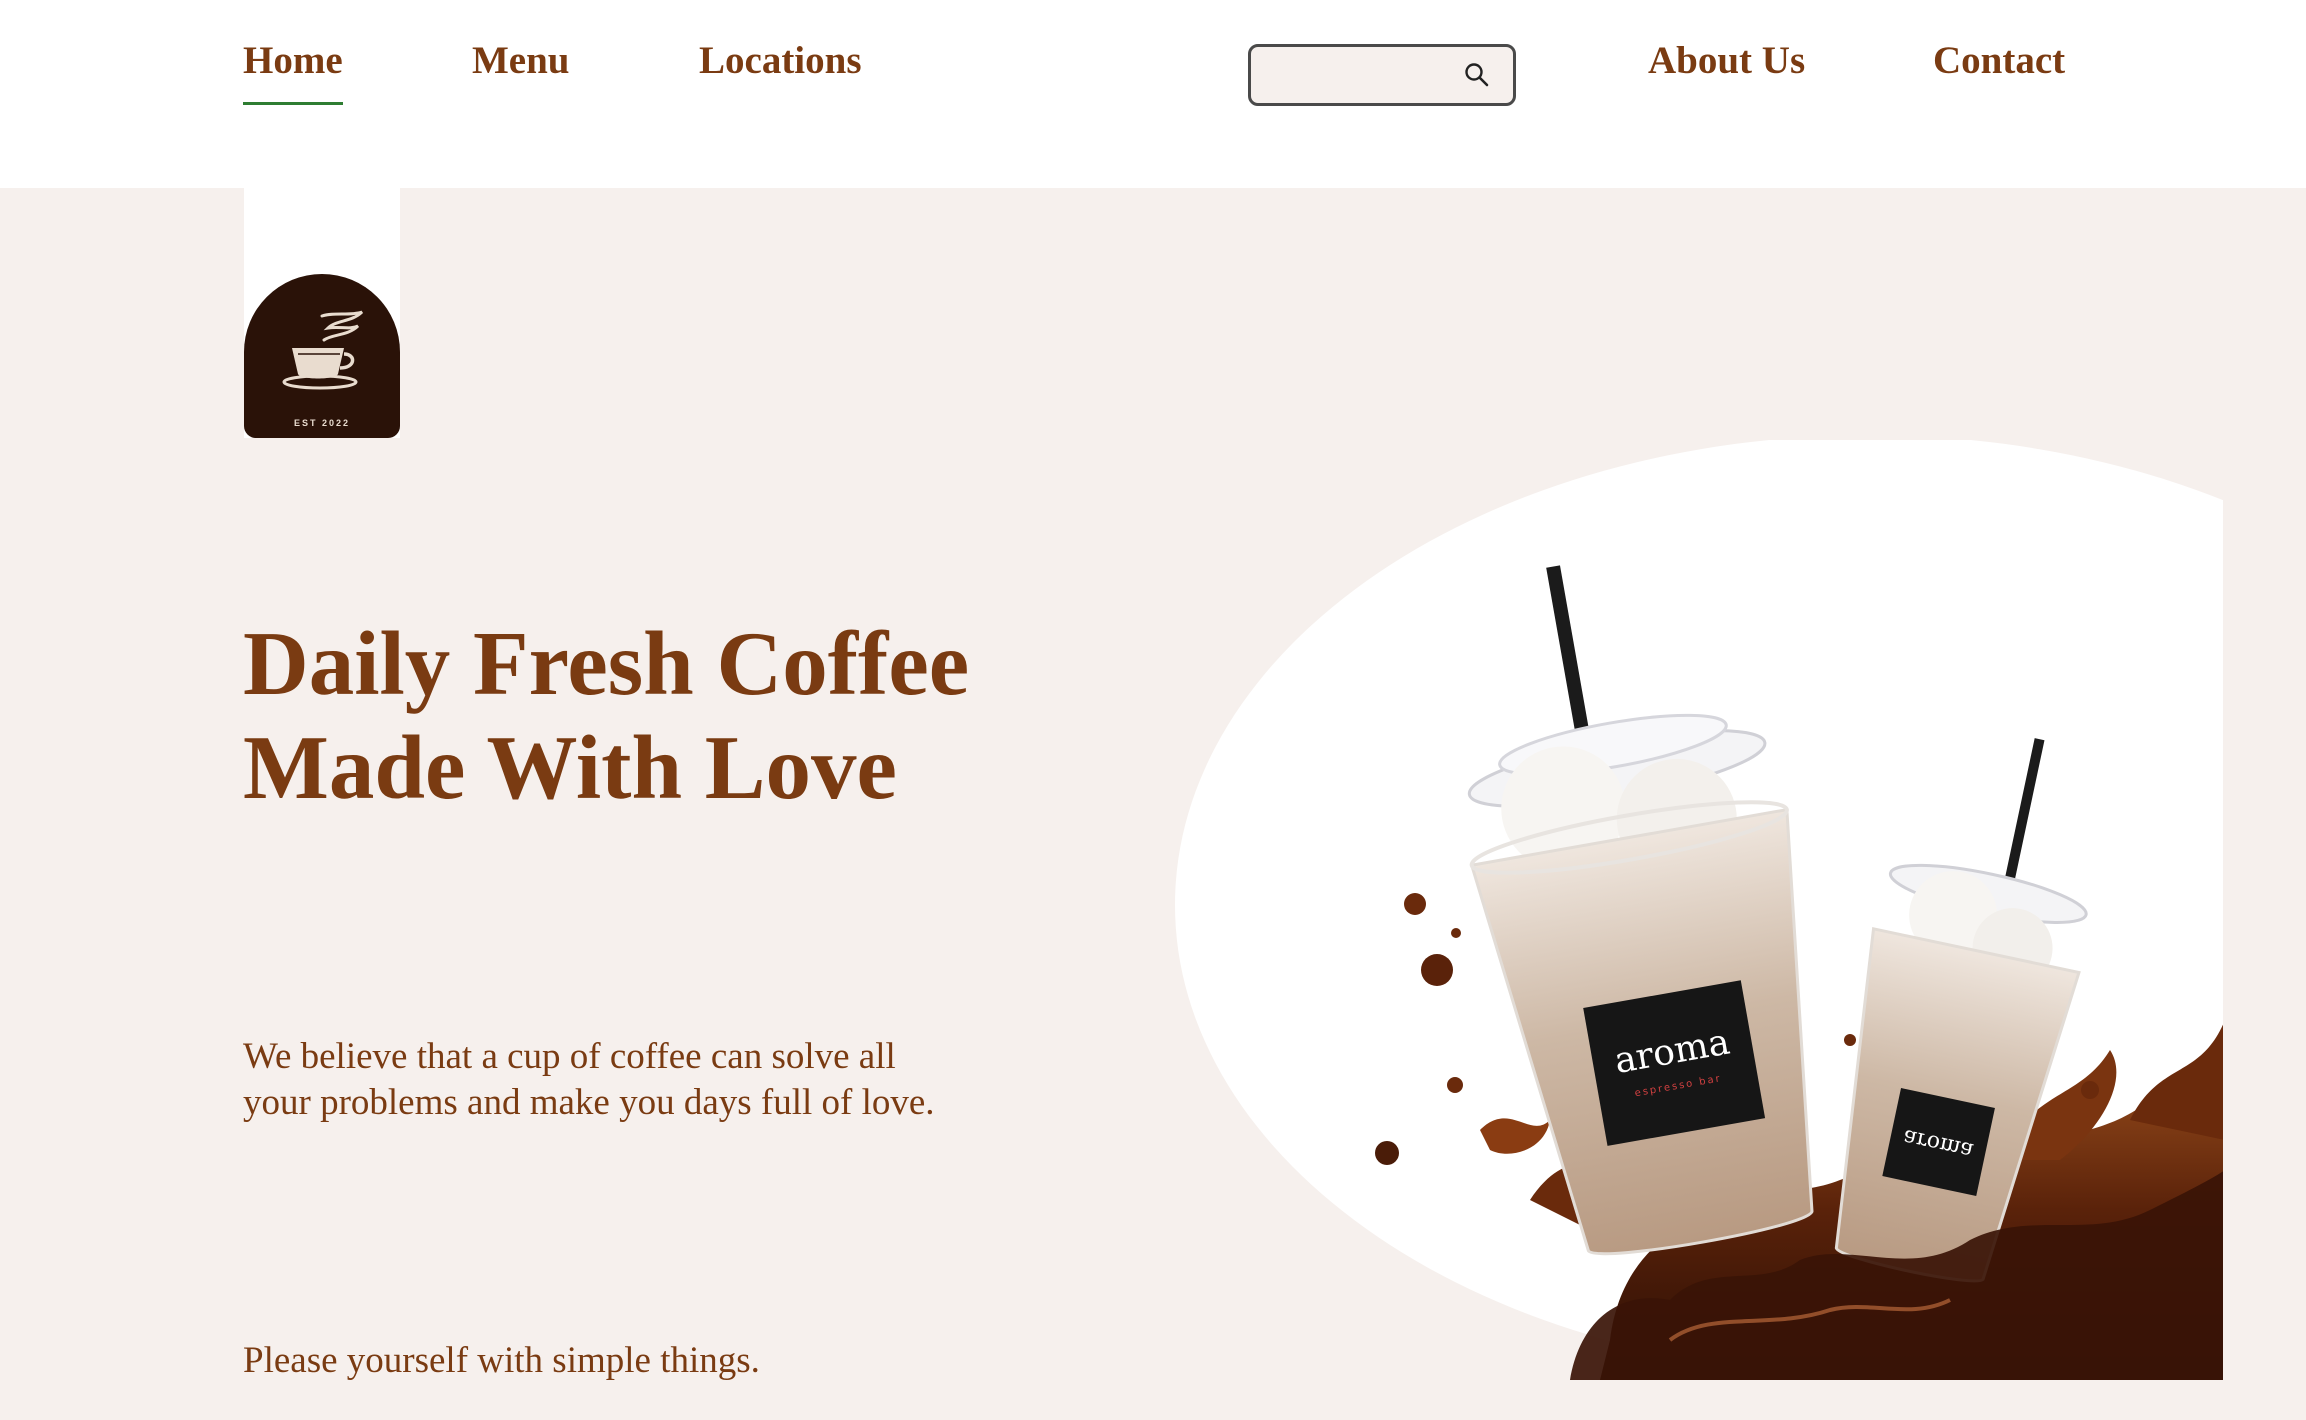 The image size is (2306, 1420). What do you see at coordinates (570, 767) in the screenshot?
I see `headline-line-2: Made With Love` at bounding box center [570, 767].